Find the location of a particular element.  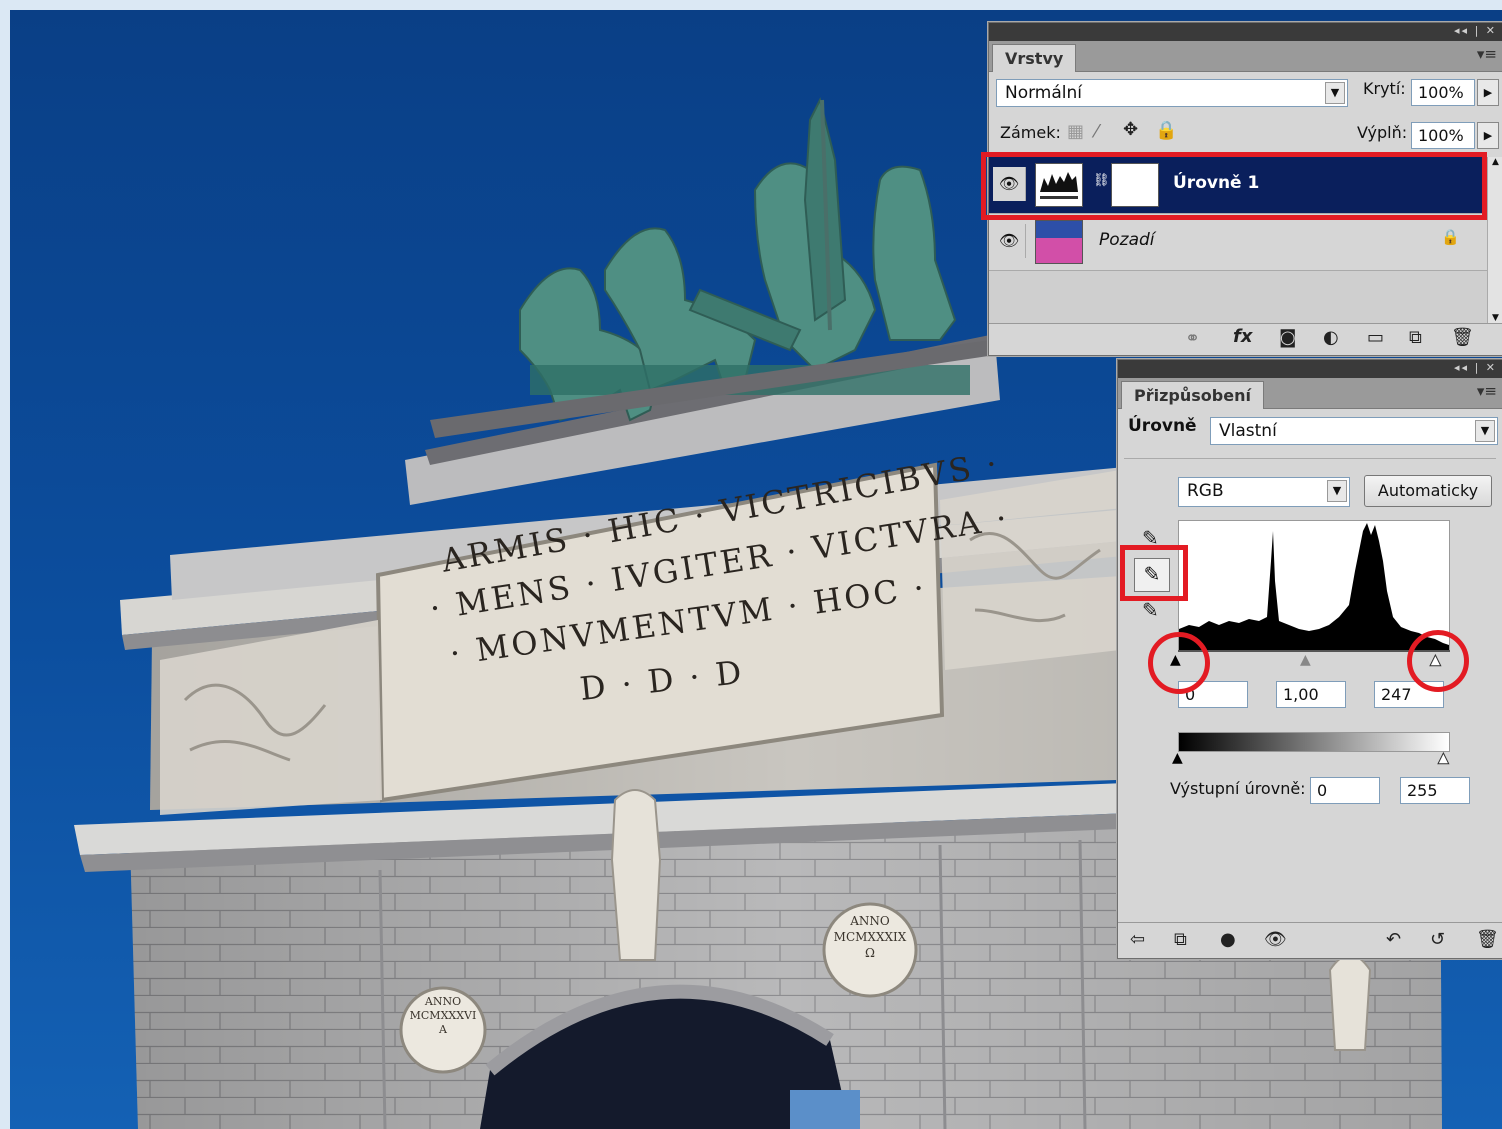

output-gradient is located at coordinates (1314, 742).